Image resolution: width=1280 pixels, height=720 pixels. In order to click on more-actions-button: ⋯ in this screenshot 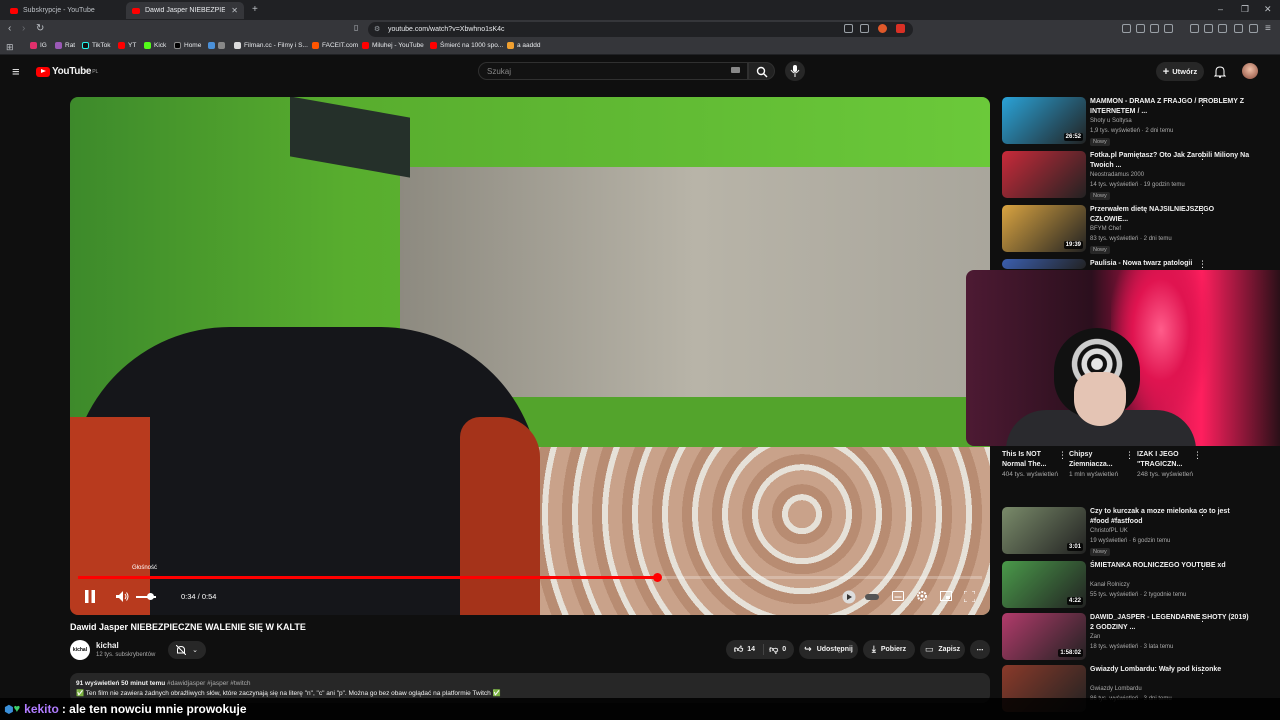, I will do `click(980, 649)`.